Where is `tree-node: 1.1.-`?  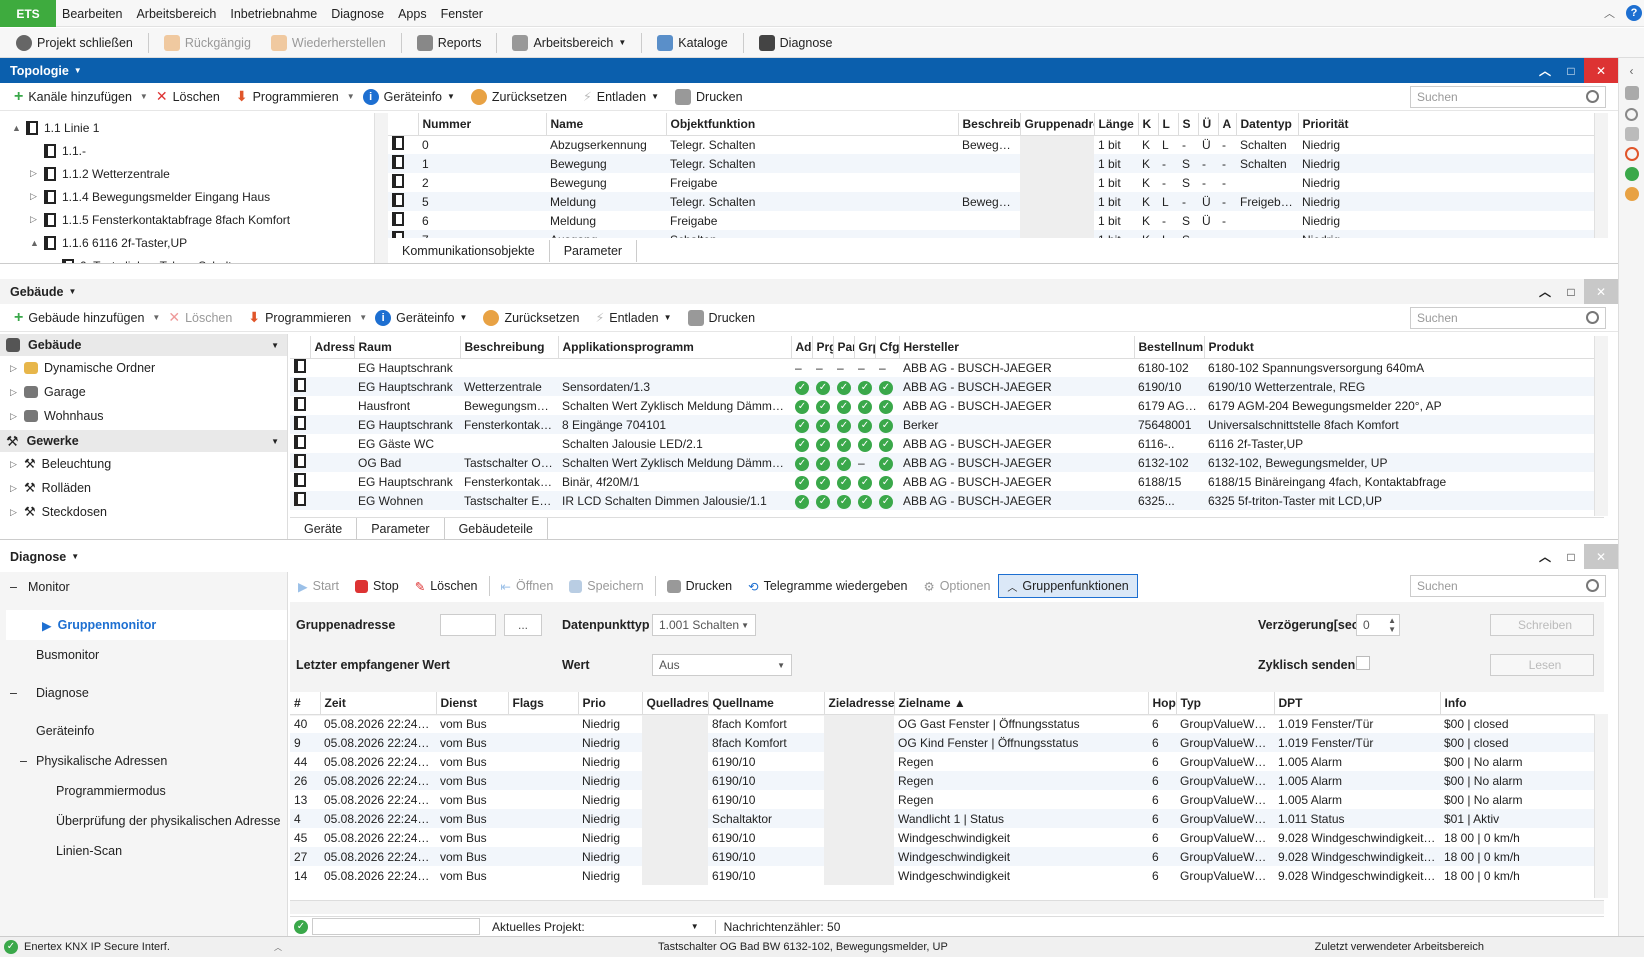
tree-node: 1.1.- is located at coordinates (181, 150).